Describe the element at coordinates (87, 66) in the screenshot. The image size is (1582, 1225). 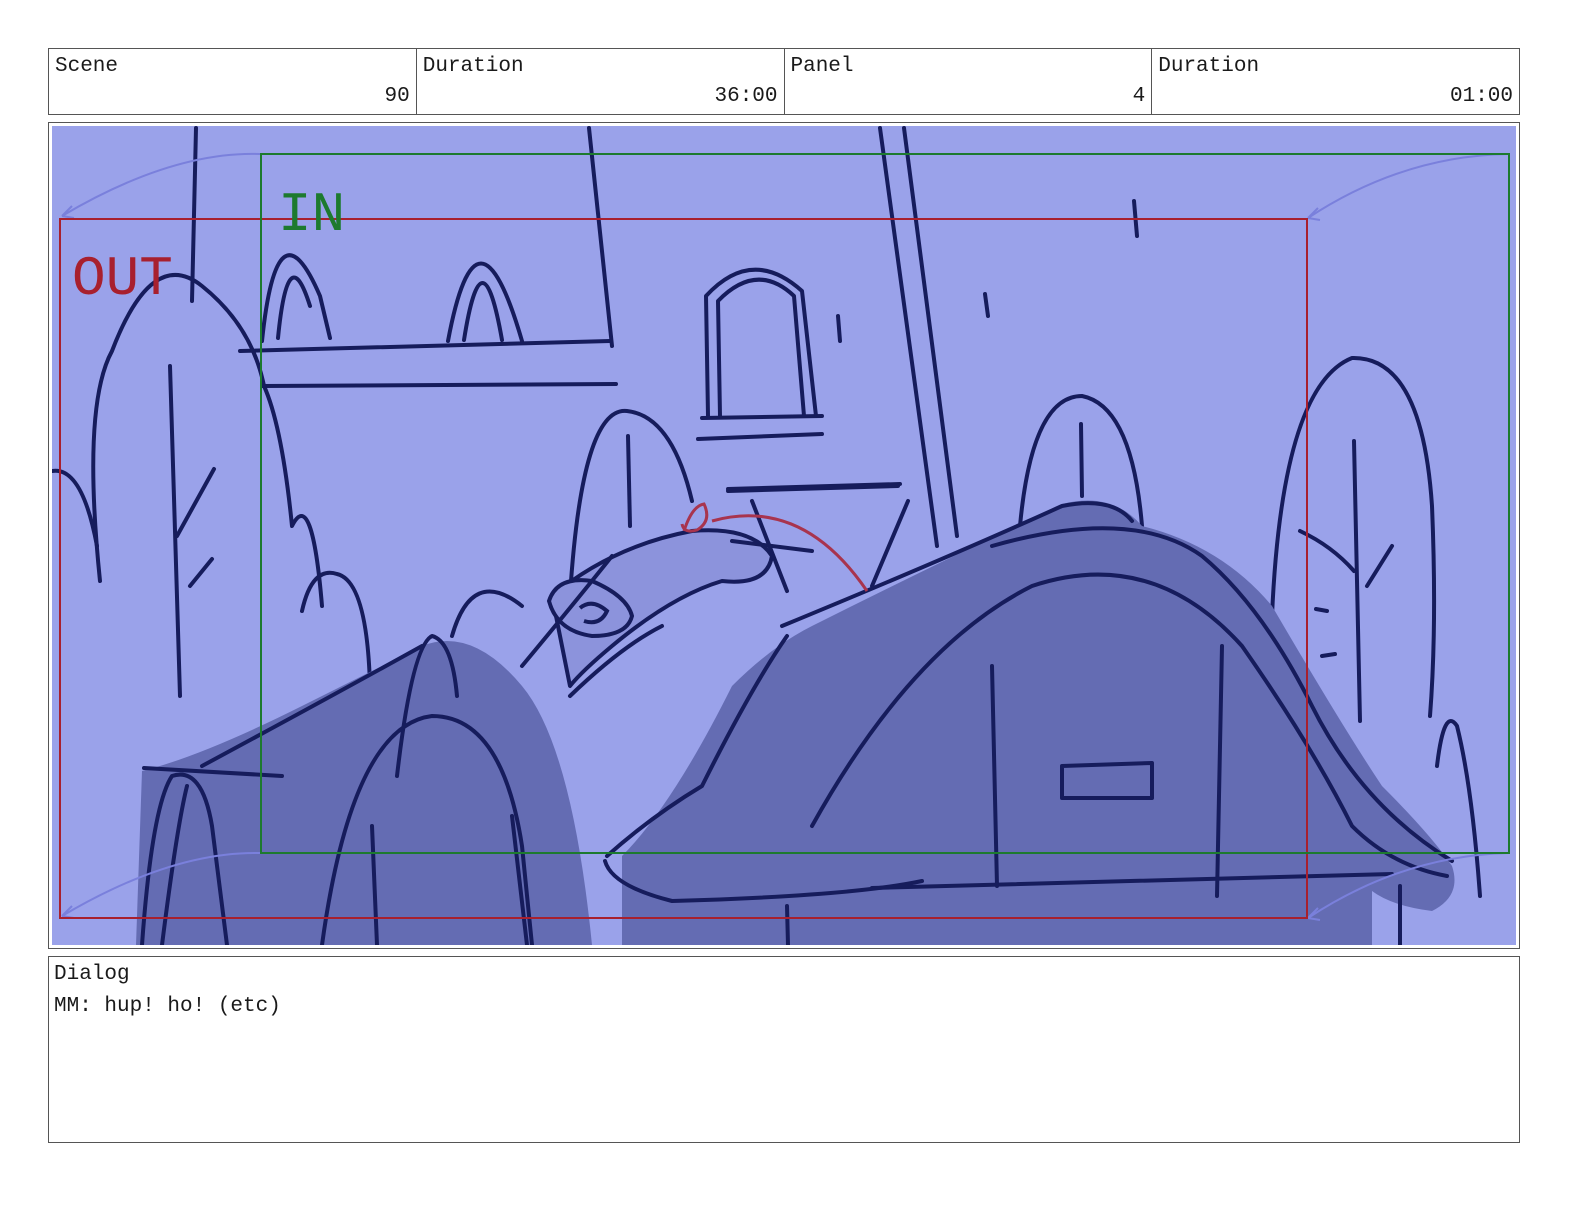
I see `scene-label: Scene` at that location.